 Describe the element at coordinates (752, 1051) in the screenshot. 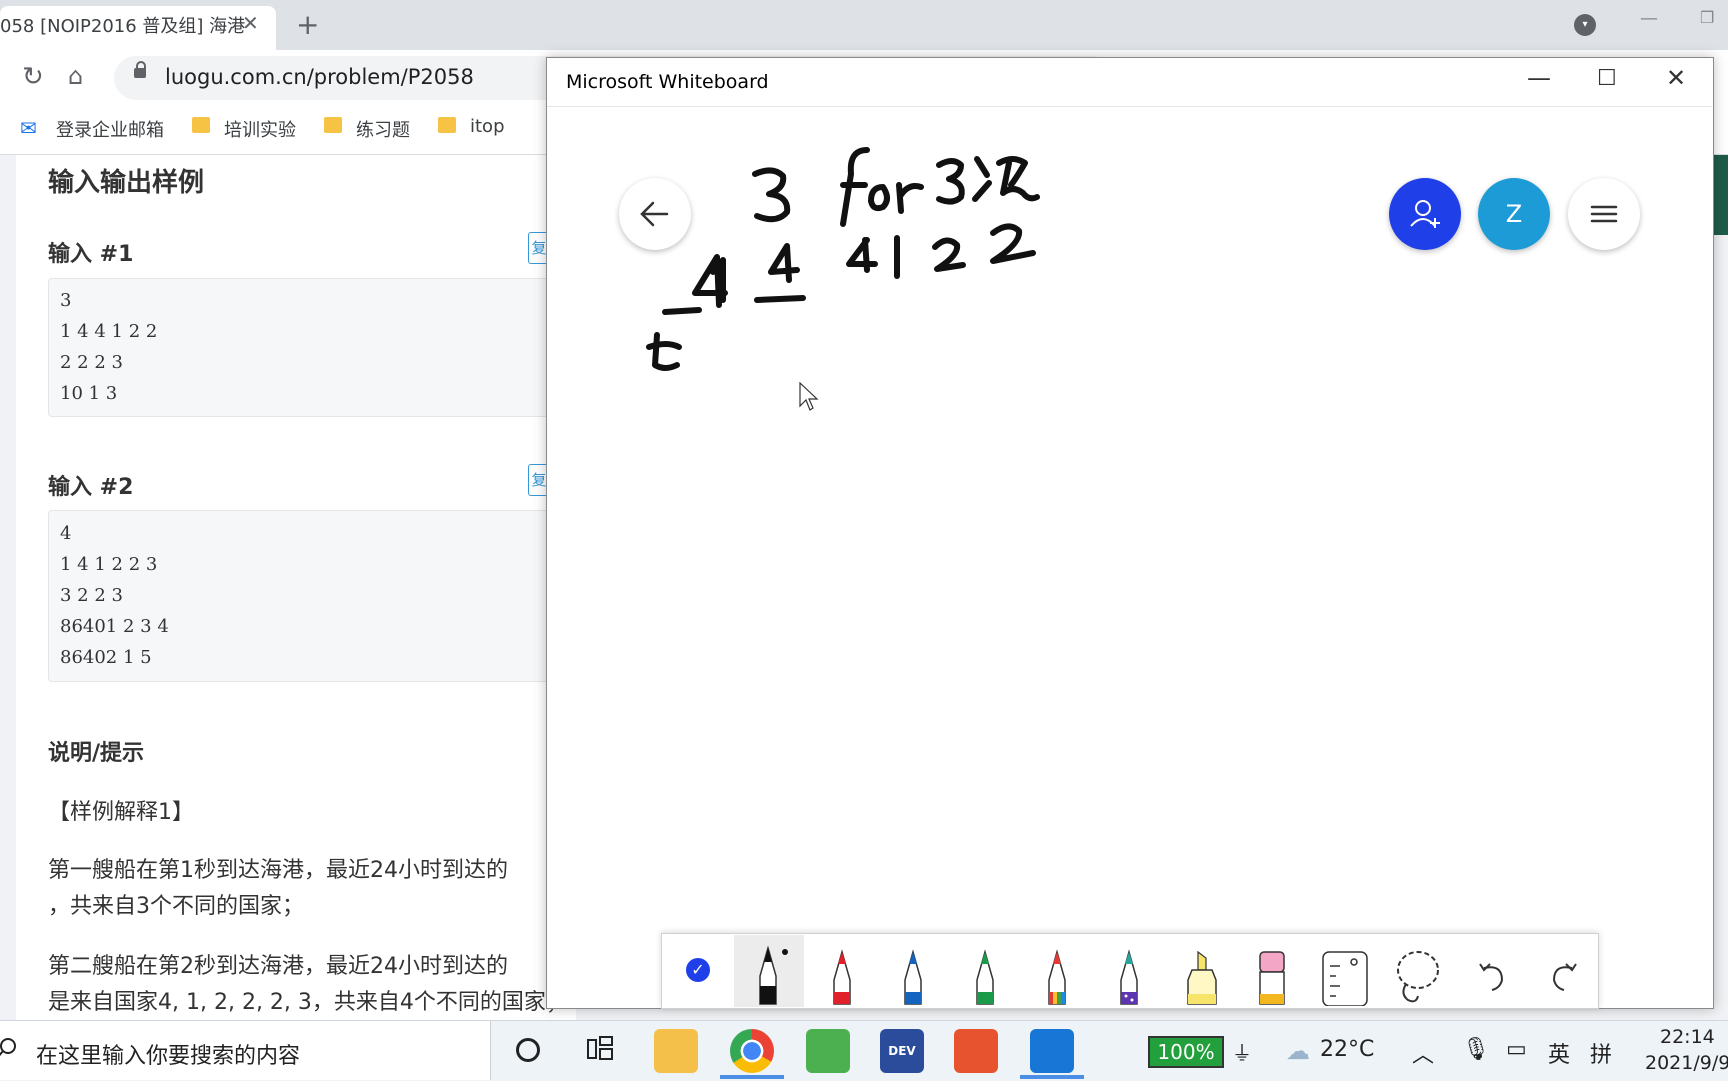

I see `chrome-icon` at that location.